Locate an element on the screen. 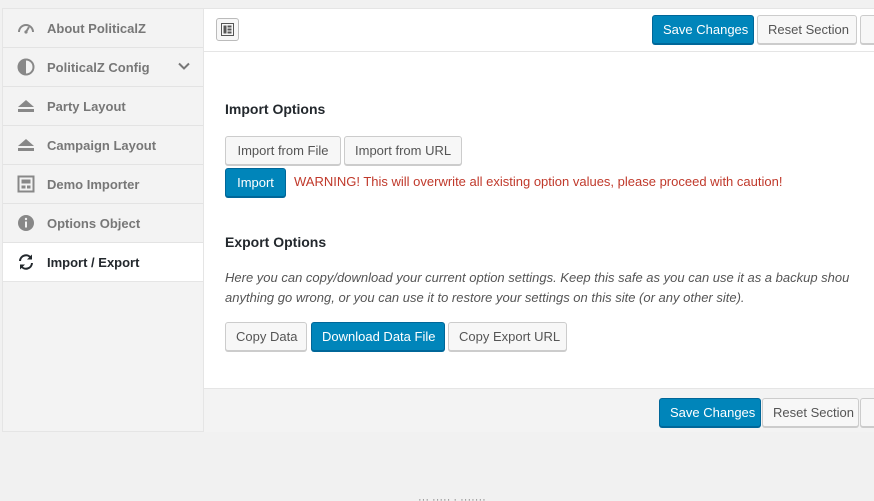 The image size is (874, 501). footer-credit: ··· ····· · ······· is located at coordinates (452, 497).